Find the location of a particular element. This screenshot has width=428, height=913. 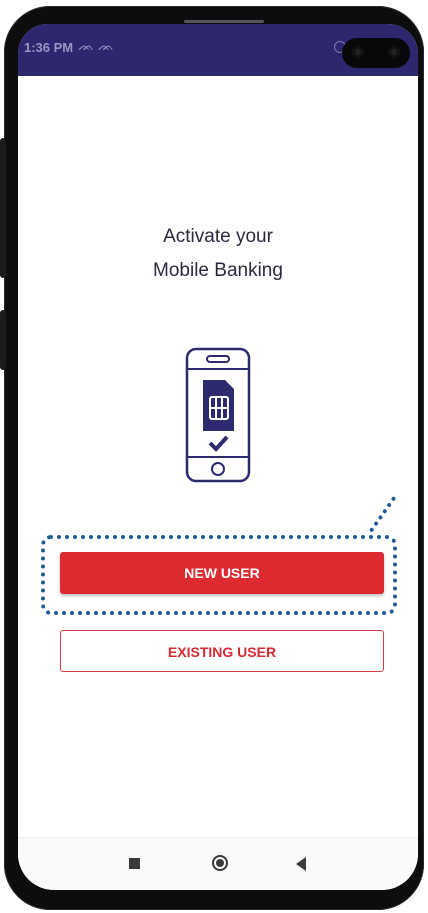

front-camera is located at coordinates (376, 53).